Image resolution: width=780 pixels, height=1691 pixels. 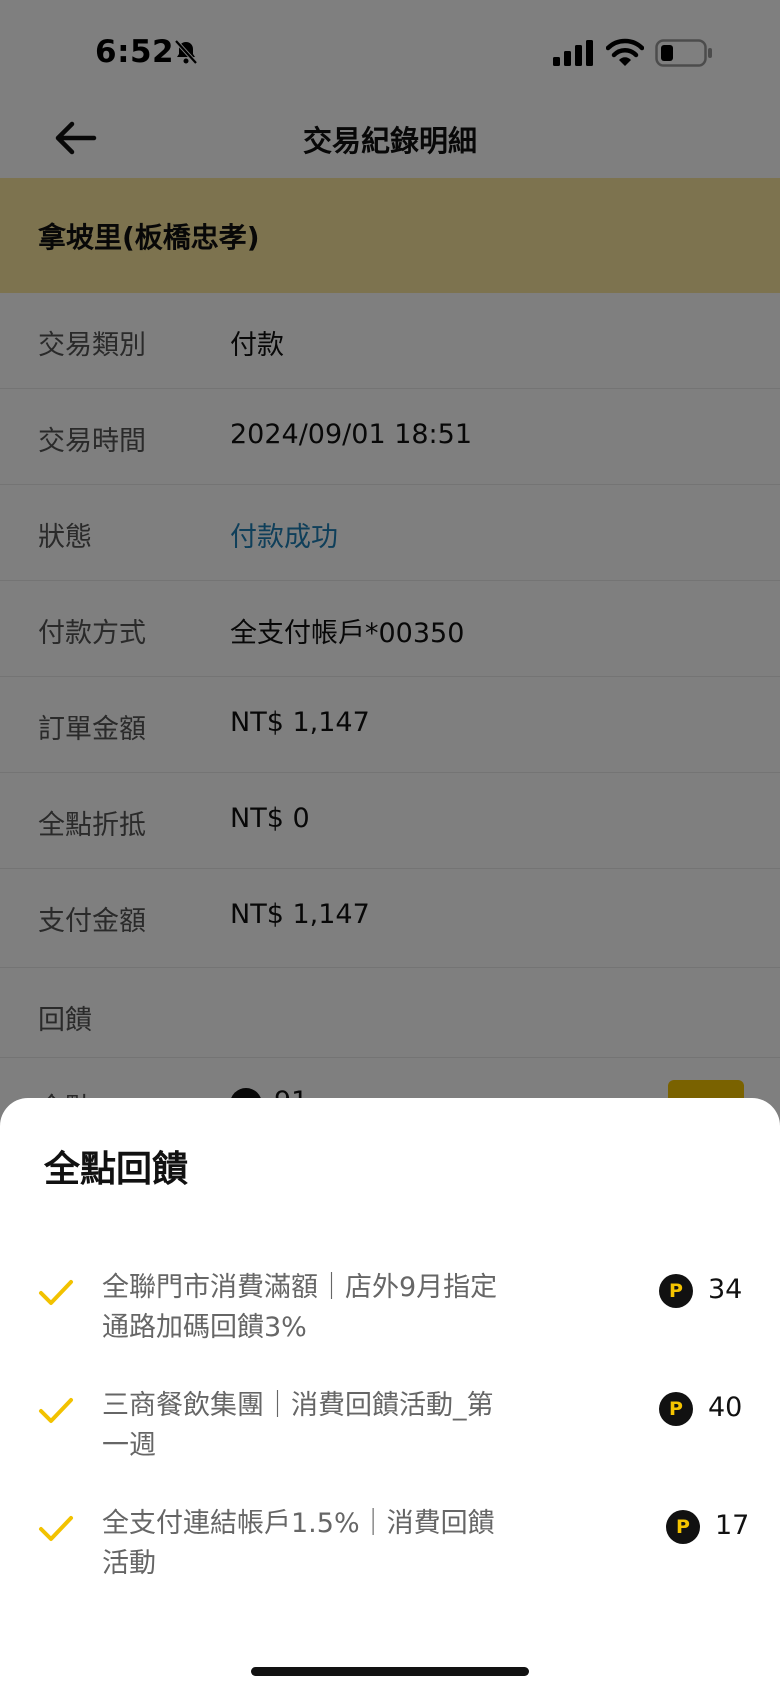 I want to click on reward-item: 全聯門市消費滿額｜店外9月指定 通路加碼回饋3% P 34, so click(x=390, y=1318).